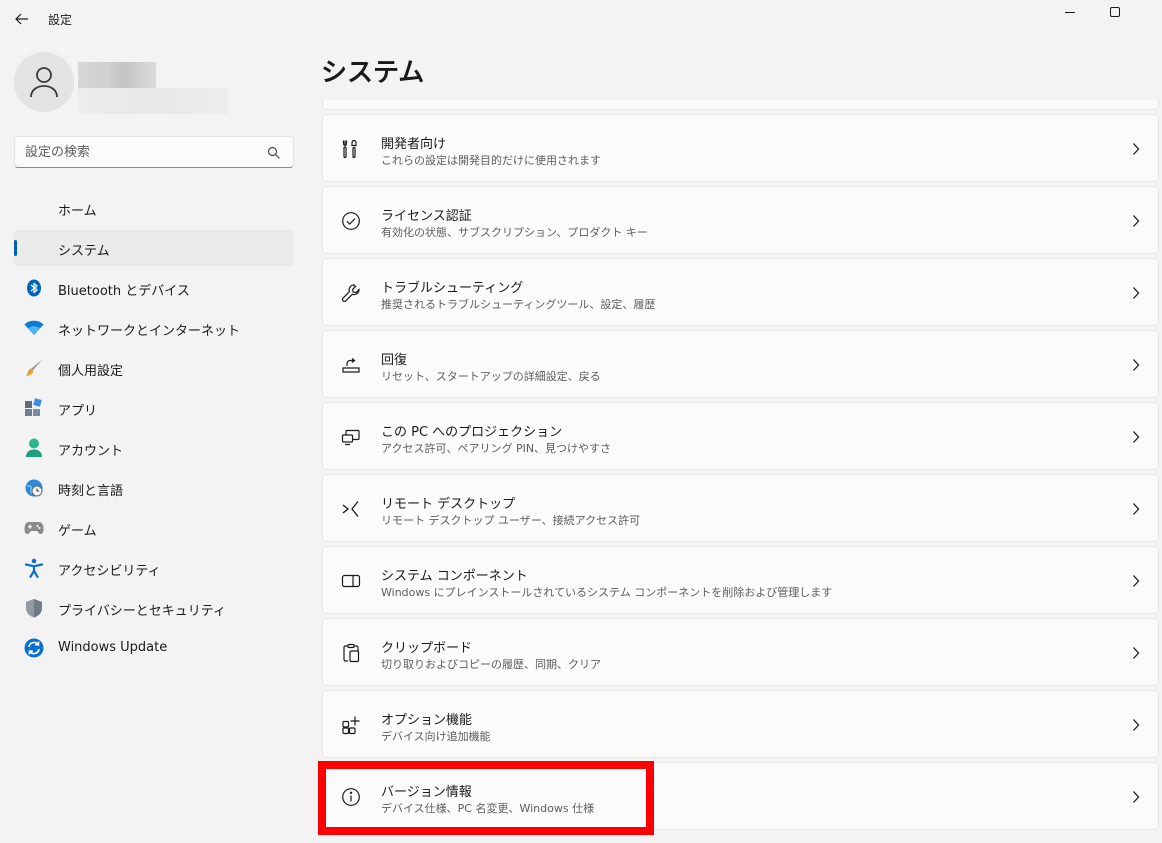 Image resolution: width=1162 pixels, height=843 pixels. I want to click on projection-icon, so click(351, 437).